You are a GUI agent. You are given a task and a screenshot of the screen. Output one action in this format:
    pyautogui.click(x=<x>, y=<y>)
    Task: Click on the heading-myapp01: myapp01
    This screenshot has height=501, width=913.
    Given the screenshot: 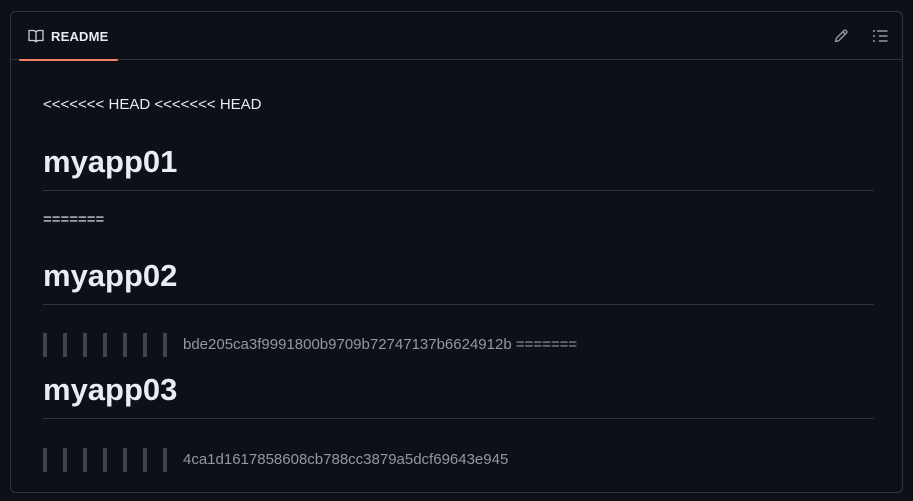 What is the action you would take?
    pyautogui.click(x=458, y=167)
    